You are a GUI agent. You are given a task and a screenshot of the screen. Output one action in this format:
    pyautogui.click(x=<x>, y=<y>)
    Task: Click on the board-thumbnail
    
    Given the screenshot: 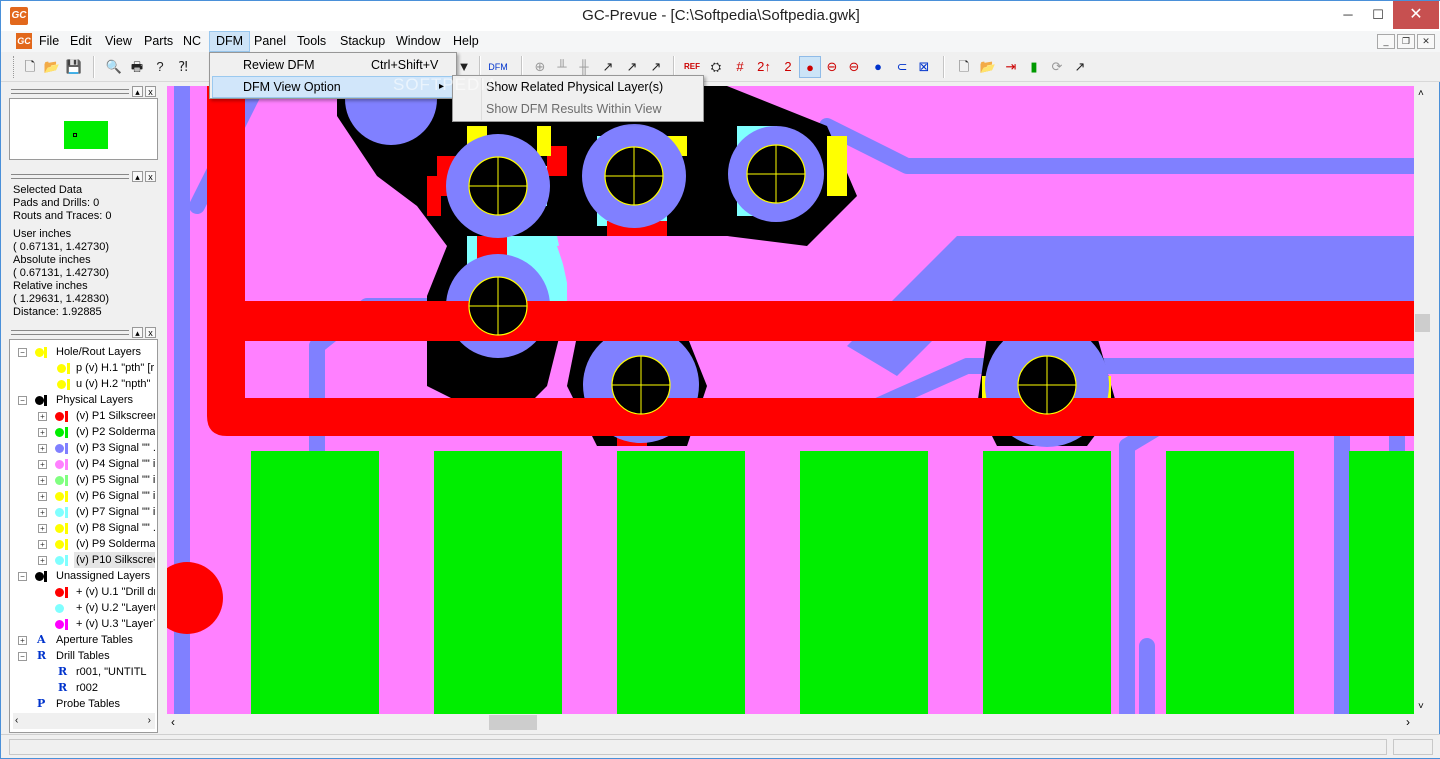 What is the action you would take?
    pyautogui.click(x=86, y=135)
    